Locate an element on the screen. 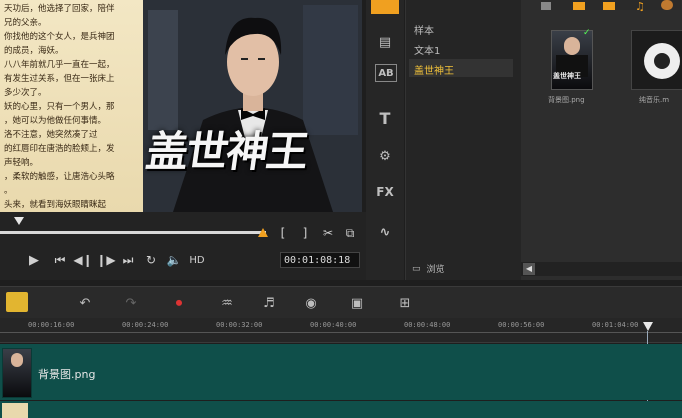  scrub-handle is located at coordinates (263, 232).